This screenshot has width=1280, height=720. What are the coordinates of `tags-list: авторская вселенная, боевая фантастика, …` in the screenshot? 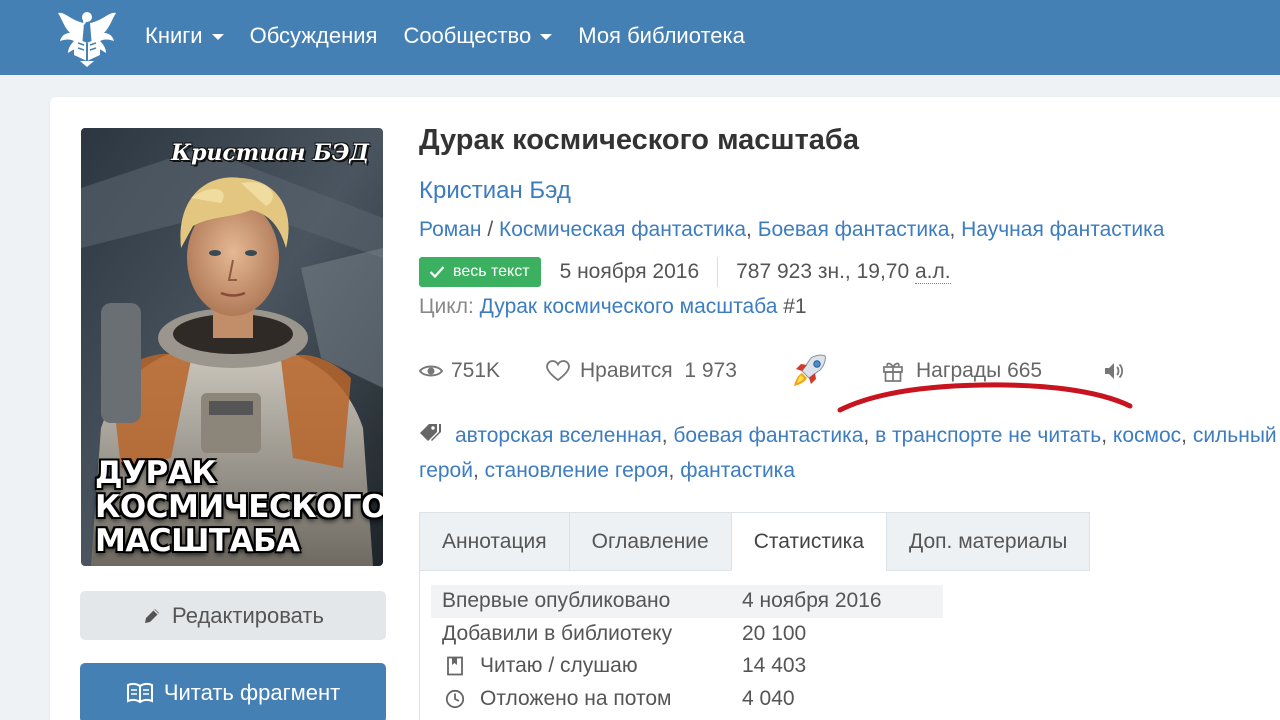 It's located at (848, 452).